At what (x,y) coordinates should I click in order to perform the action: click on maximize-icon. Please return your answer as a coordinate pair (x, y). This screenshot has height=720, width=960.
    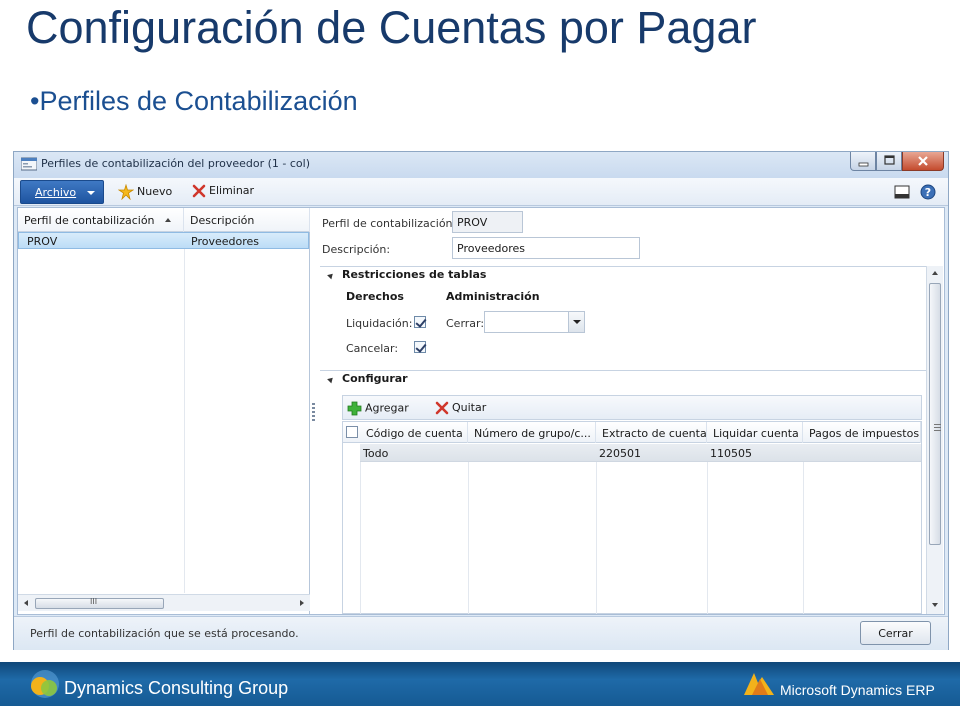
    Looking at the image, I should click on (889, 160).